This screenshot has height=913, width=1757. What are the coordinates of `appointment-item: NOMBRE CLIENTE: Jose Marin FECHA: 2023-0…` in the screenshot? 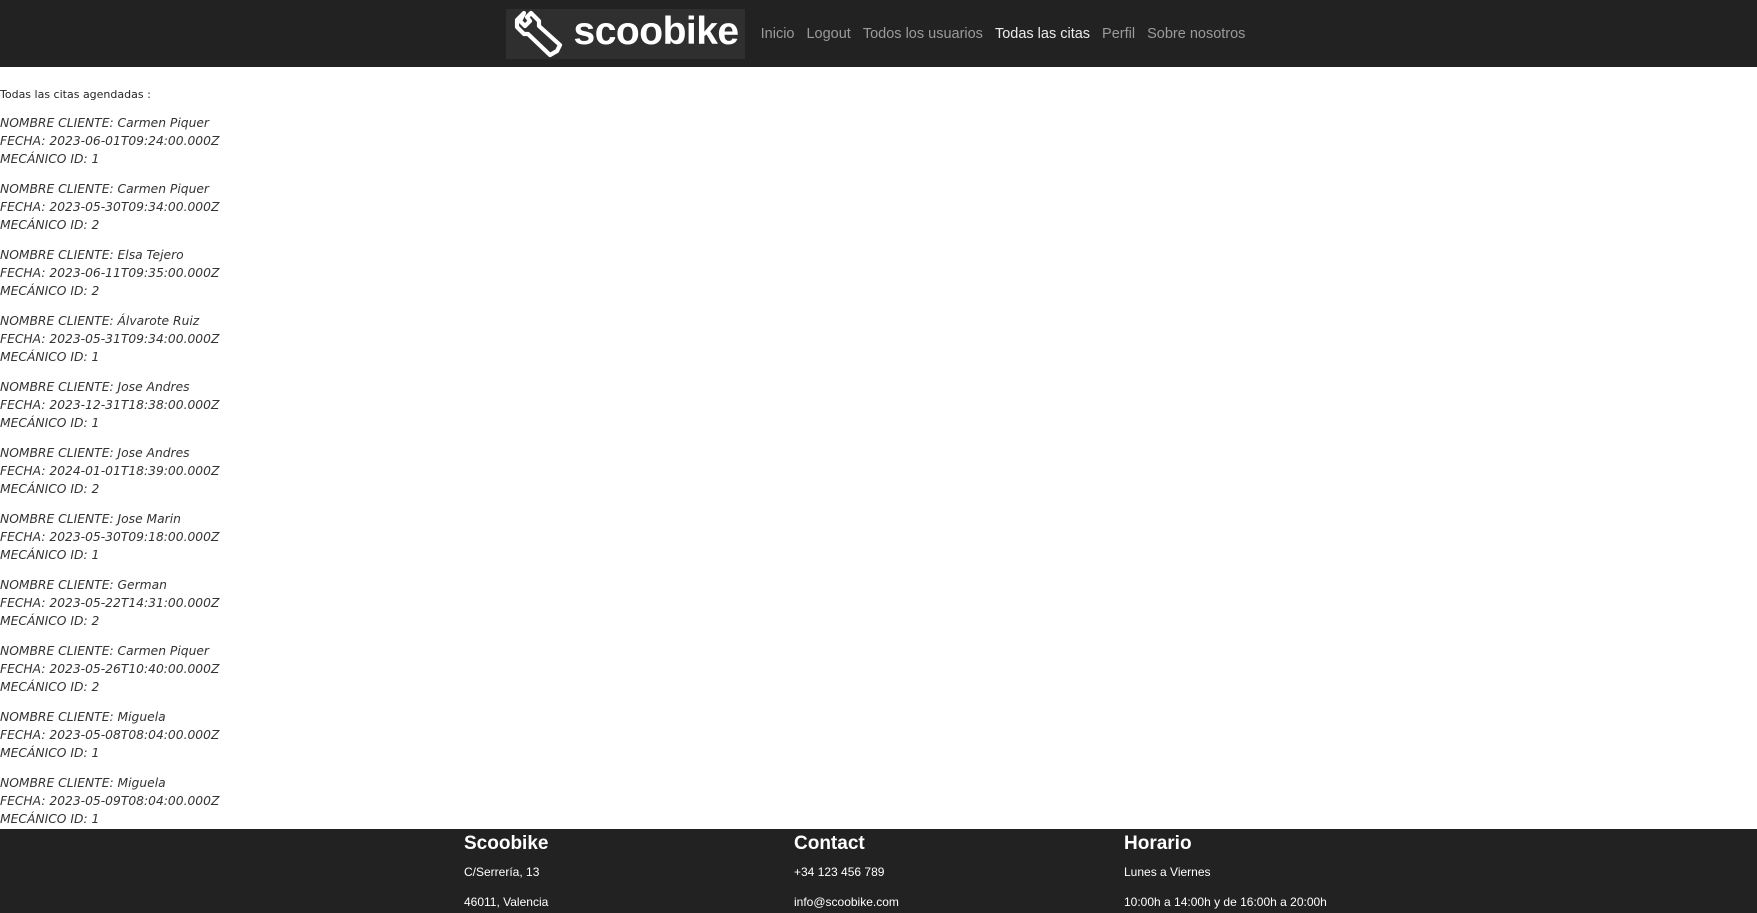 It's located at (109, 537).